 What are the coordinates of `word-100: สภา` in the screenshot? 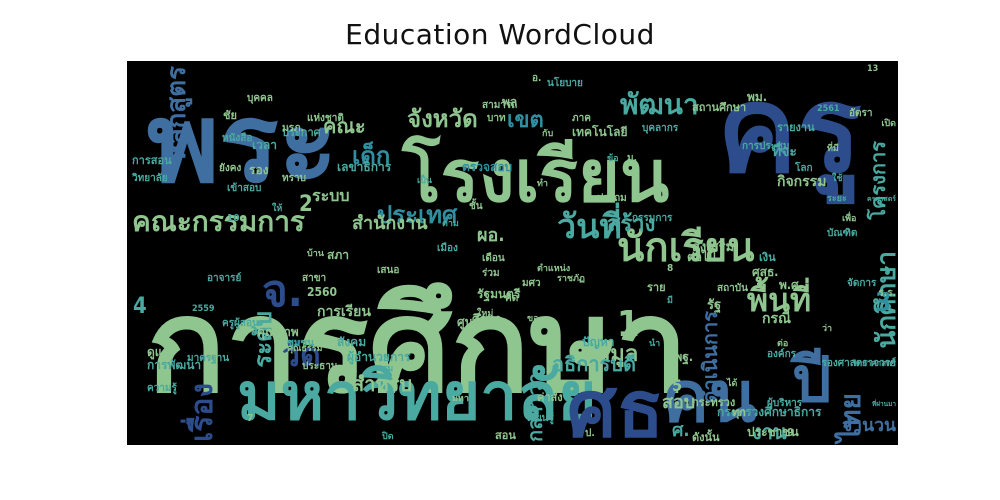 It's located at (338, 255).